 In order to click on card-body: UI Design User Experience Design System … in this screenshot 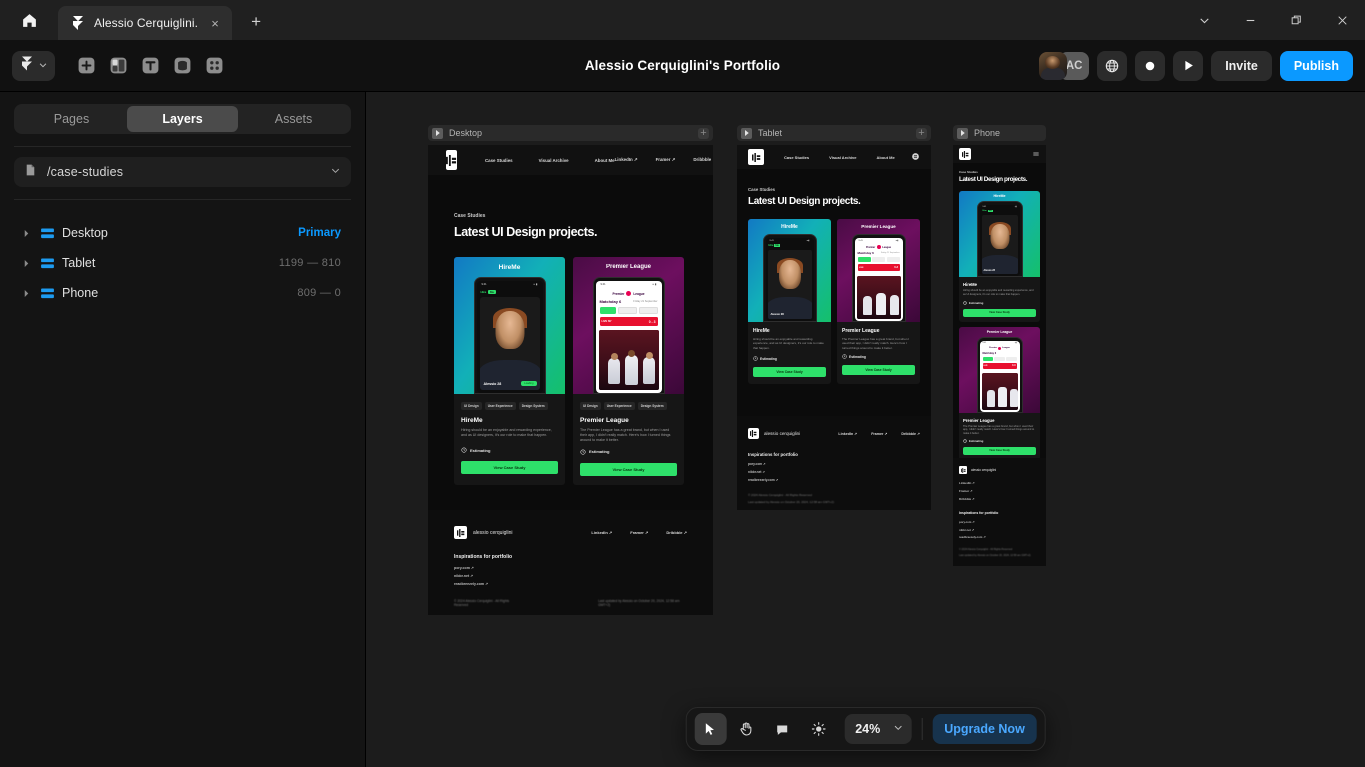, I will do `click(628, 439)`.